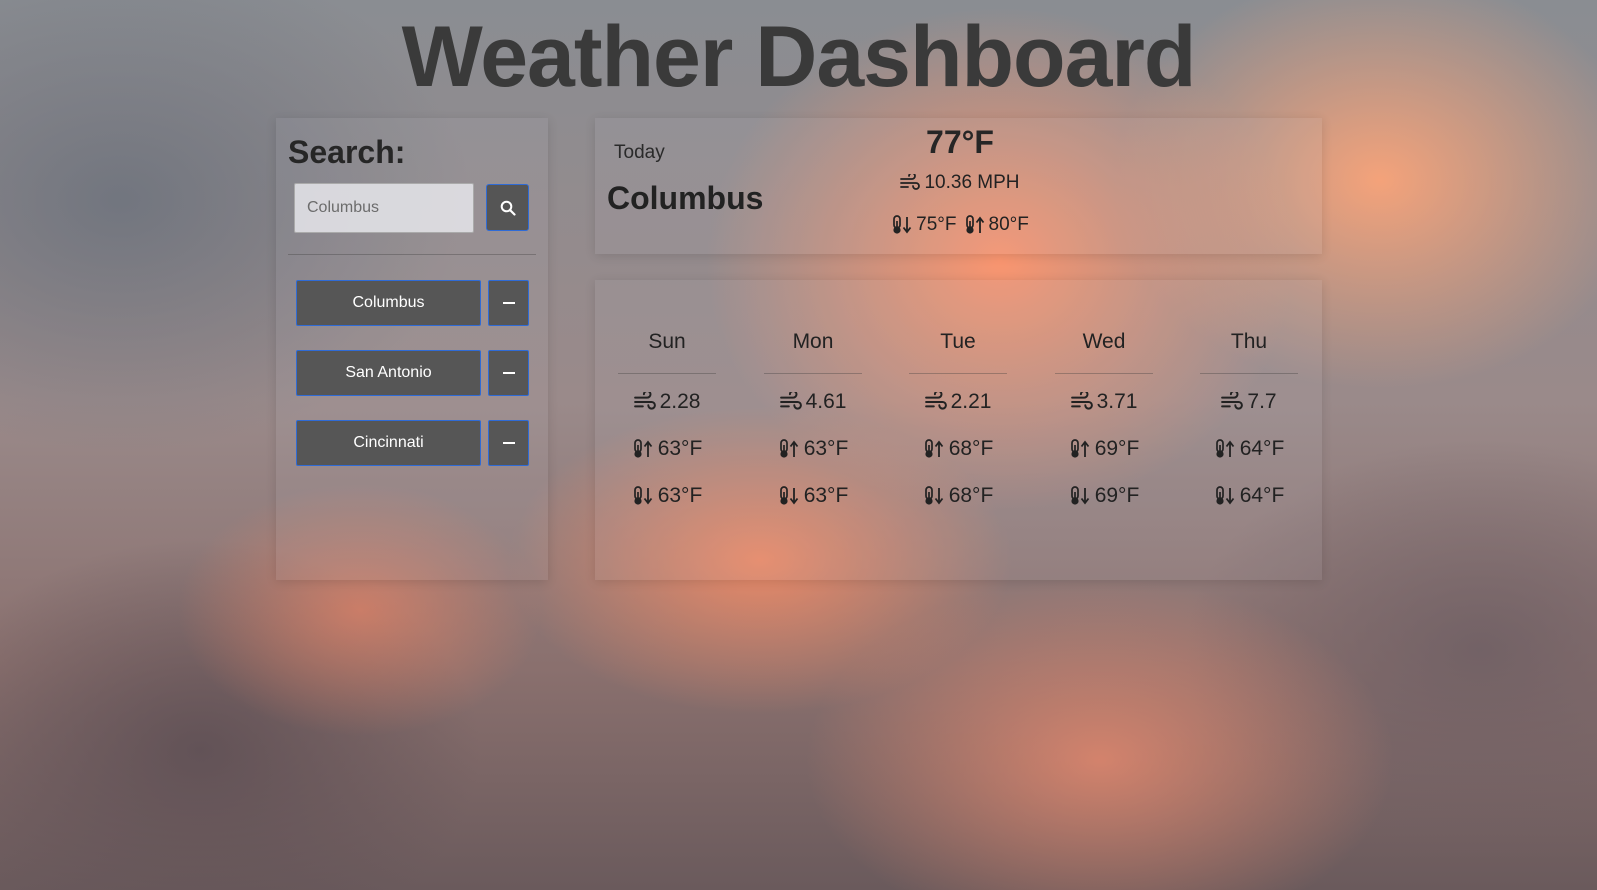  I want to click on today-panel: Today Columbus 77°F 10.36 MPH 75°F 80°F, so click(958, 186).